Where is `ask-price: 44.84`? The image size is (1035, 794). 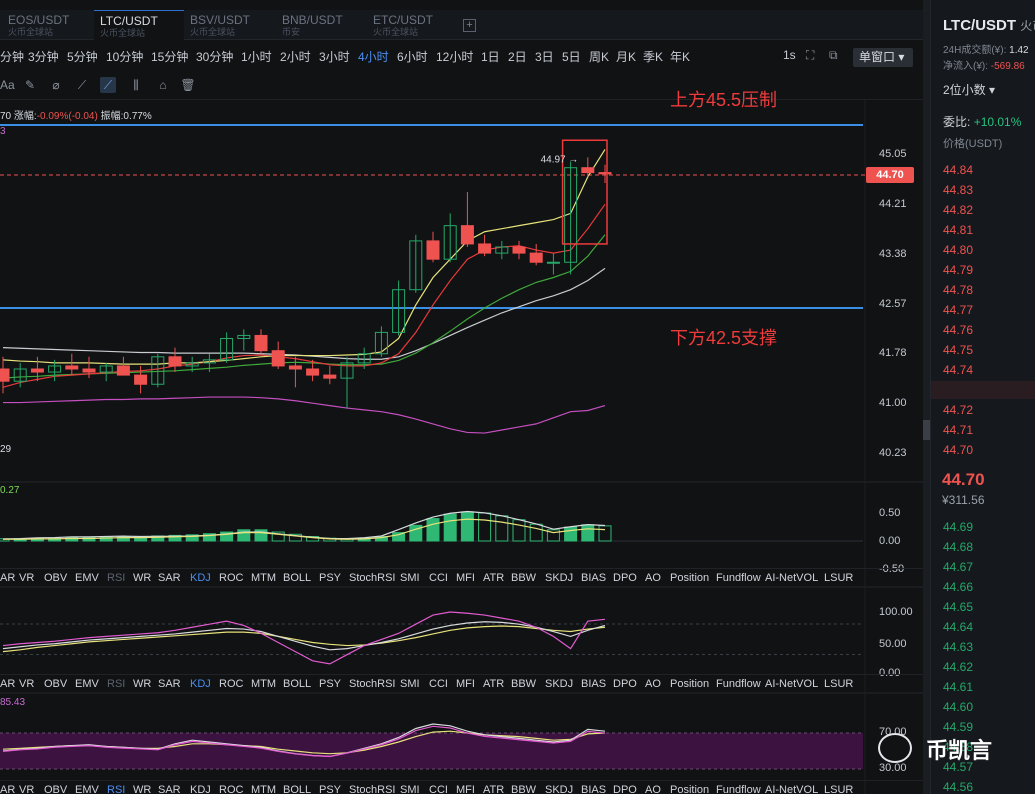 ask-price: 44.84 is located at coordinates (958, 170).